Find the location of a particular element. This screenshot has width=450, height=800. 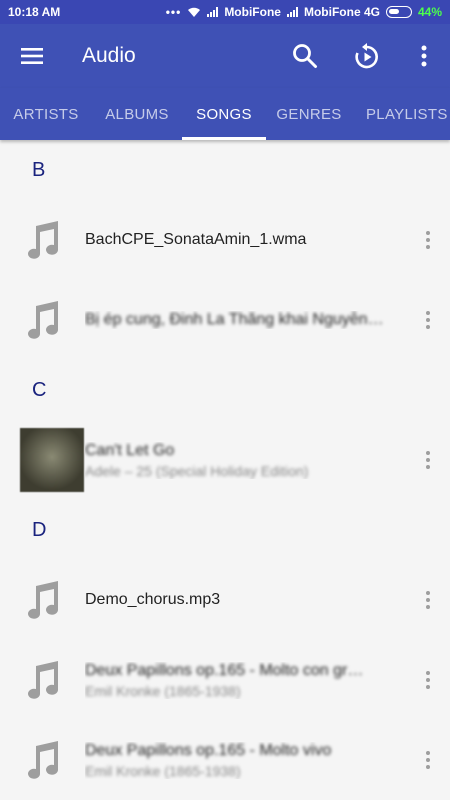

status-time: 10:18 AM is located at coordinates (34, 12).